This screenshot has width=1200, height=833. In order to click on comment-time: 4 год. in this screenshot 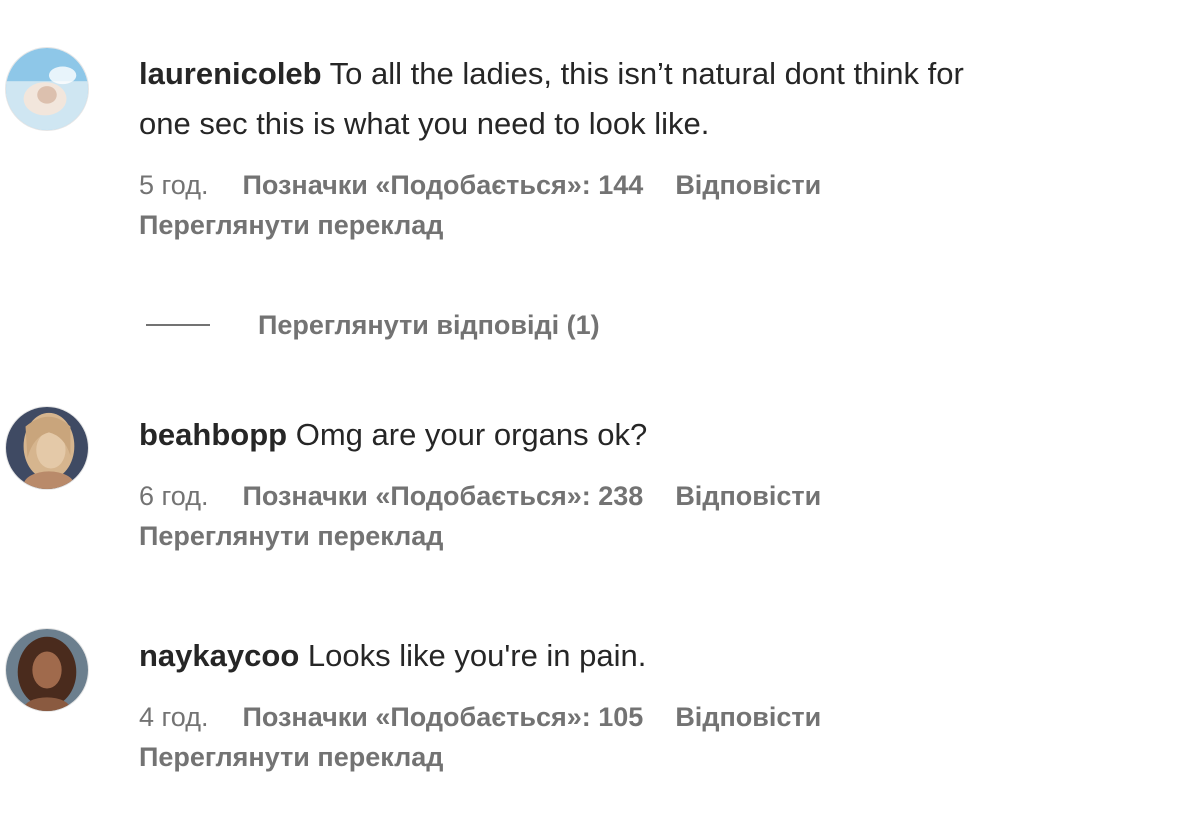, I will do `click(173, 717)`.